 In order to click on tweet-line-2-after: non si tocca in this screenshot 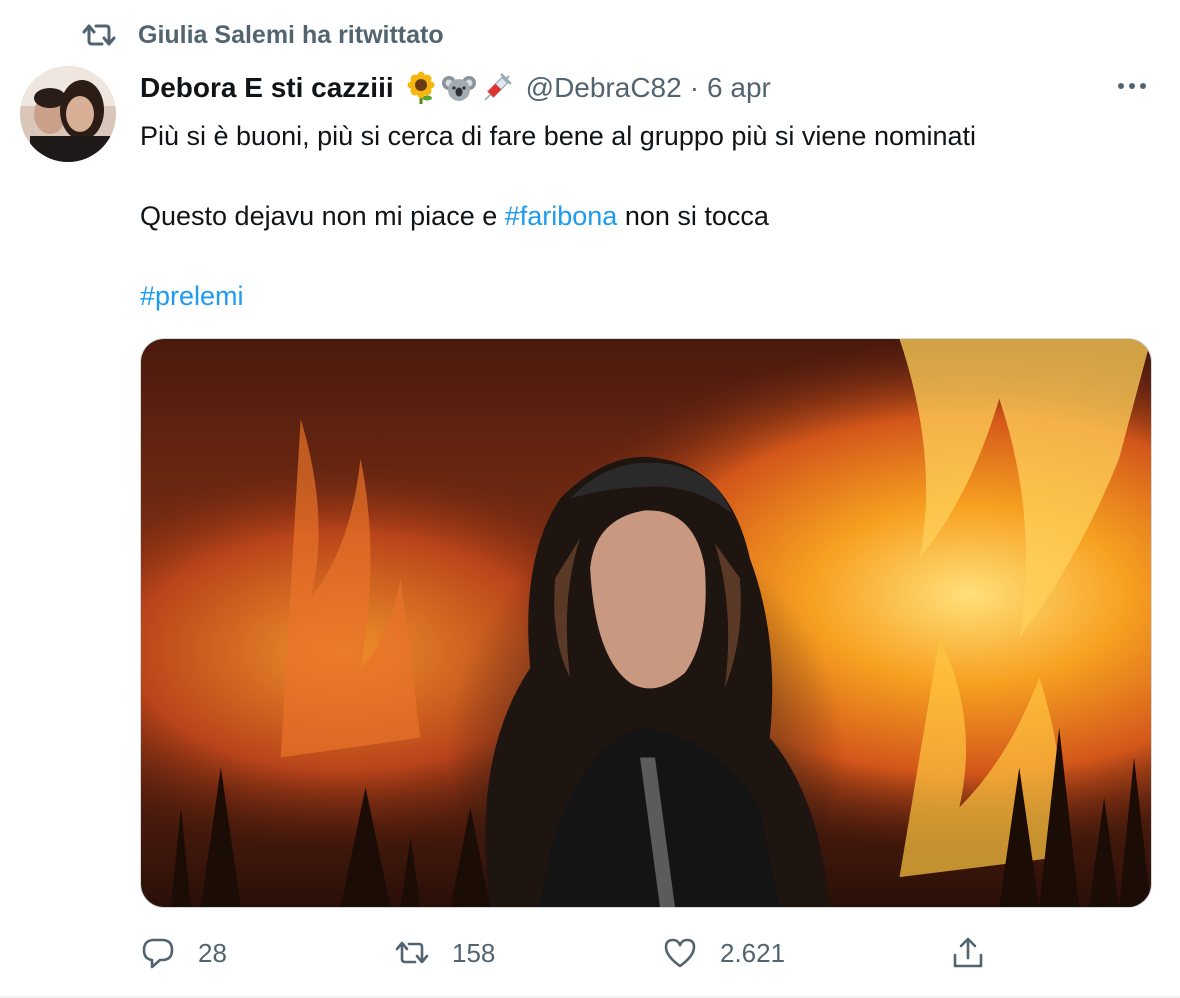, I will do `click(693, 216)`.